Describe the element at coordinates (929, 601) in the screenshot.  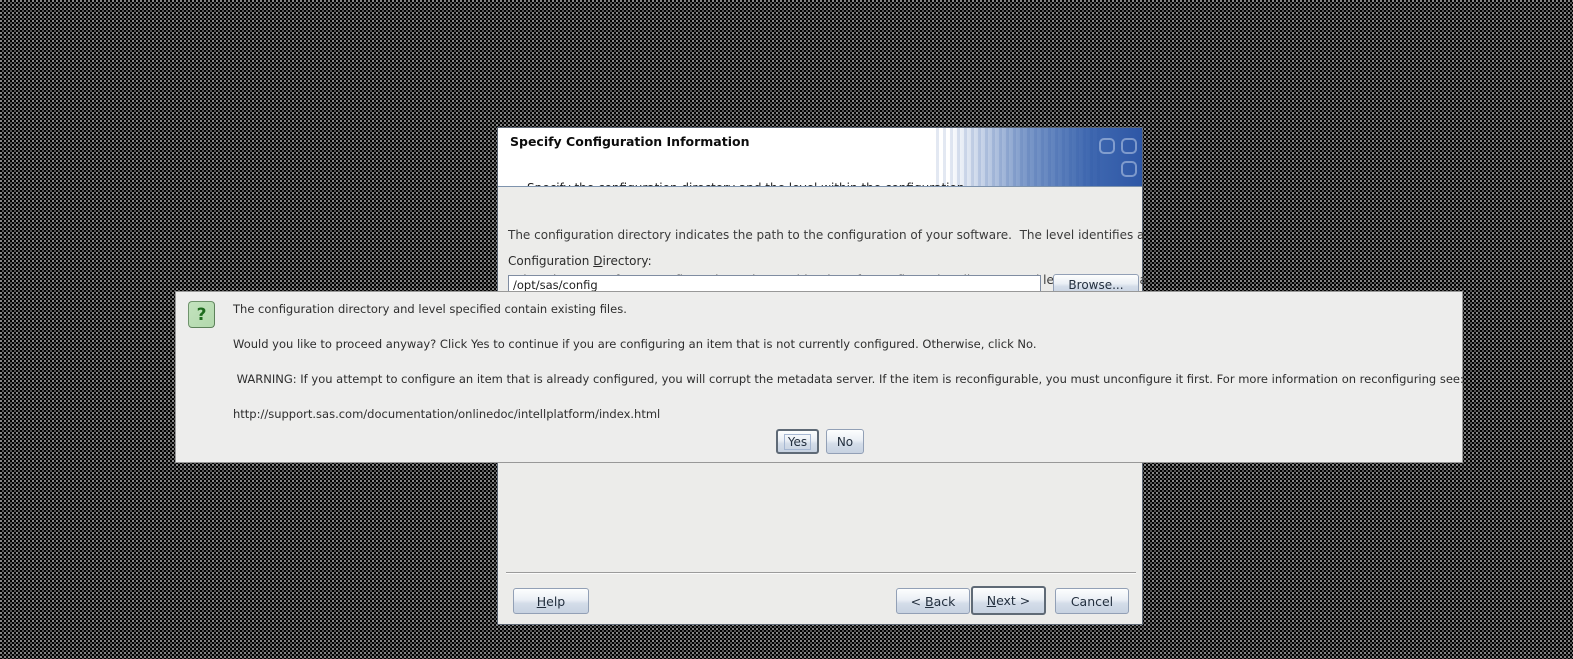
I see `back-mnemonic: B` at that location.